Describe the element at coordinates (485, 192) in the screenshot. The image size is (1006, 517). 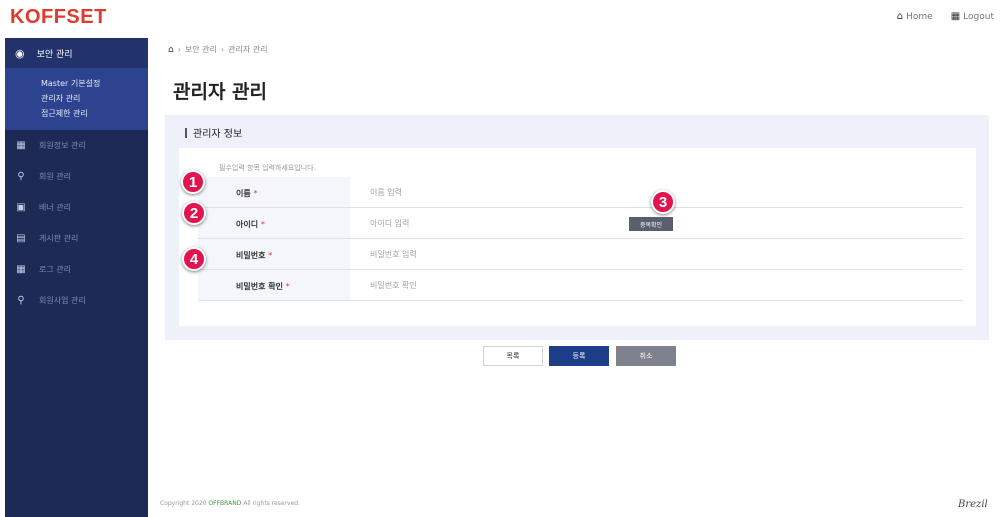
I see `name-field` at that location.